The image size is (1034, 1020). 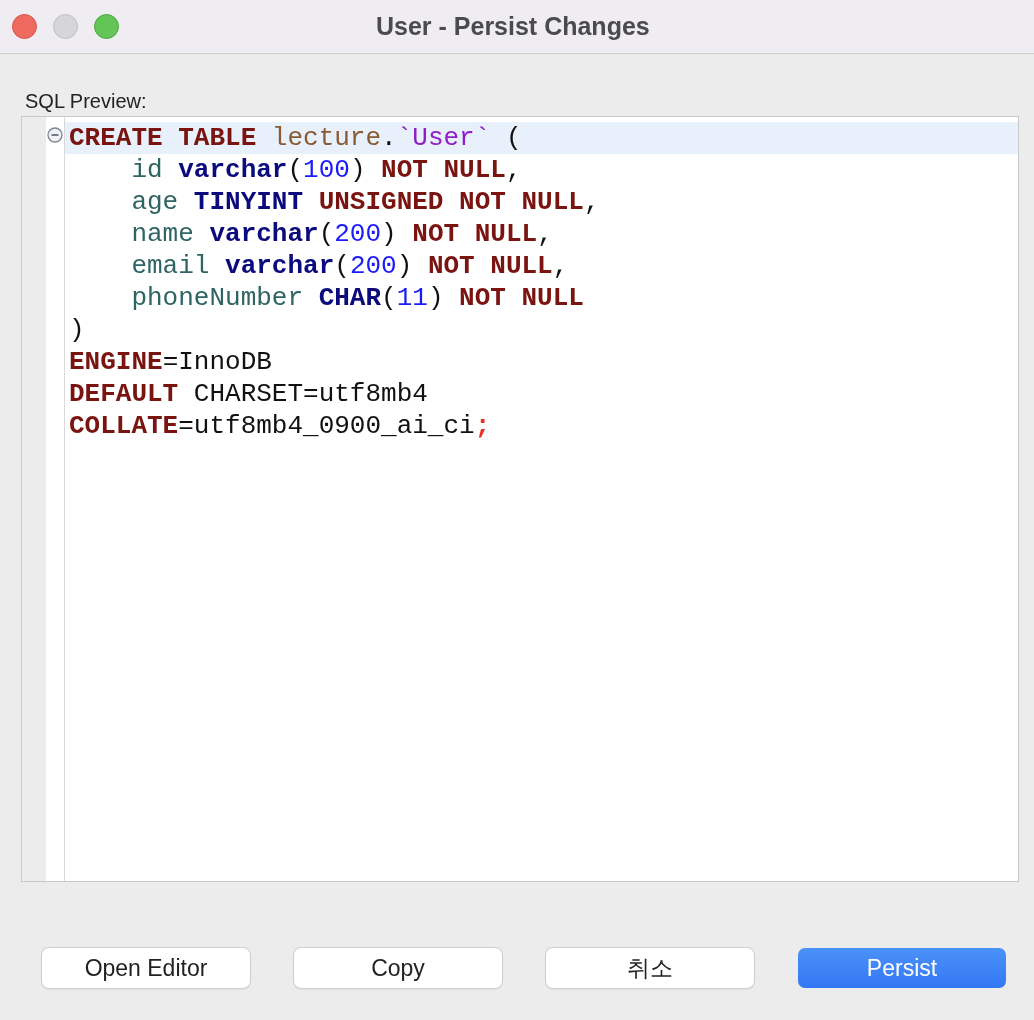 What do you see at coordinates (86, 101) in the screenshot?
I see `sql-preview-label: SQL Preview:` at bounding box center [86, 101].